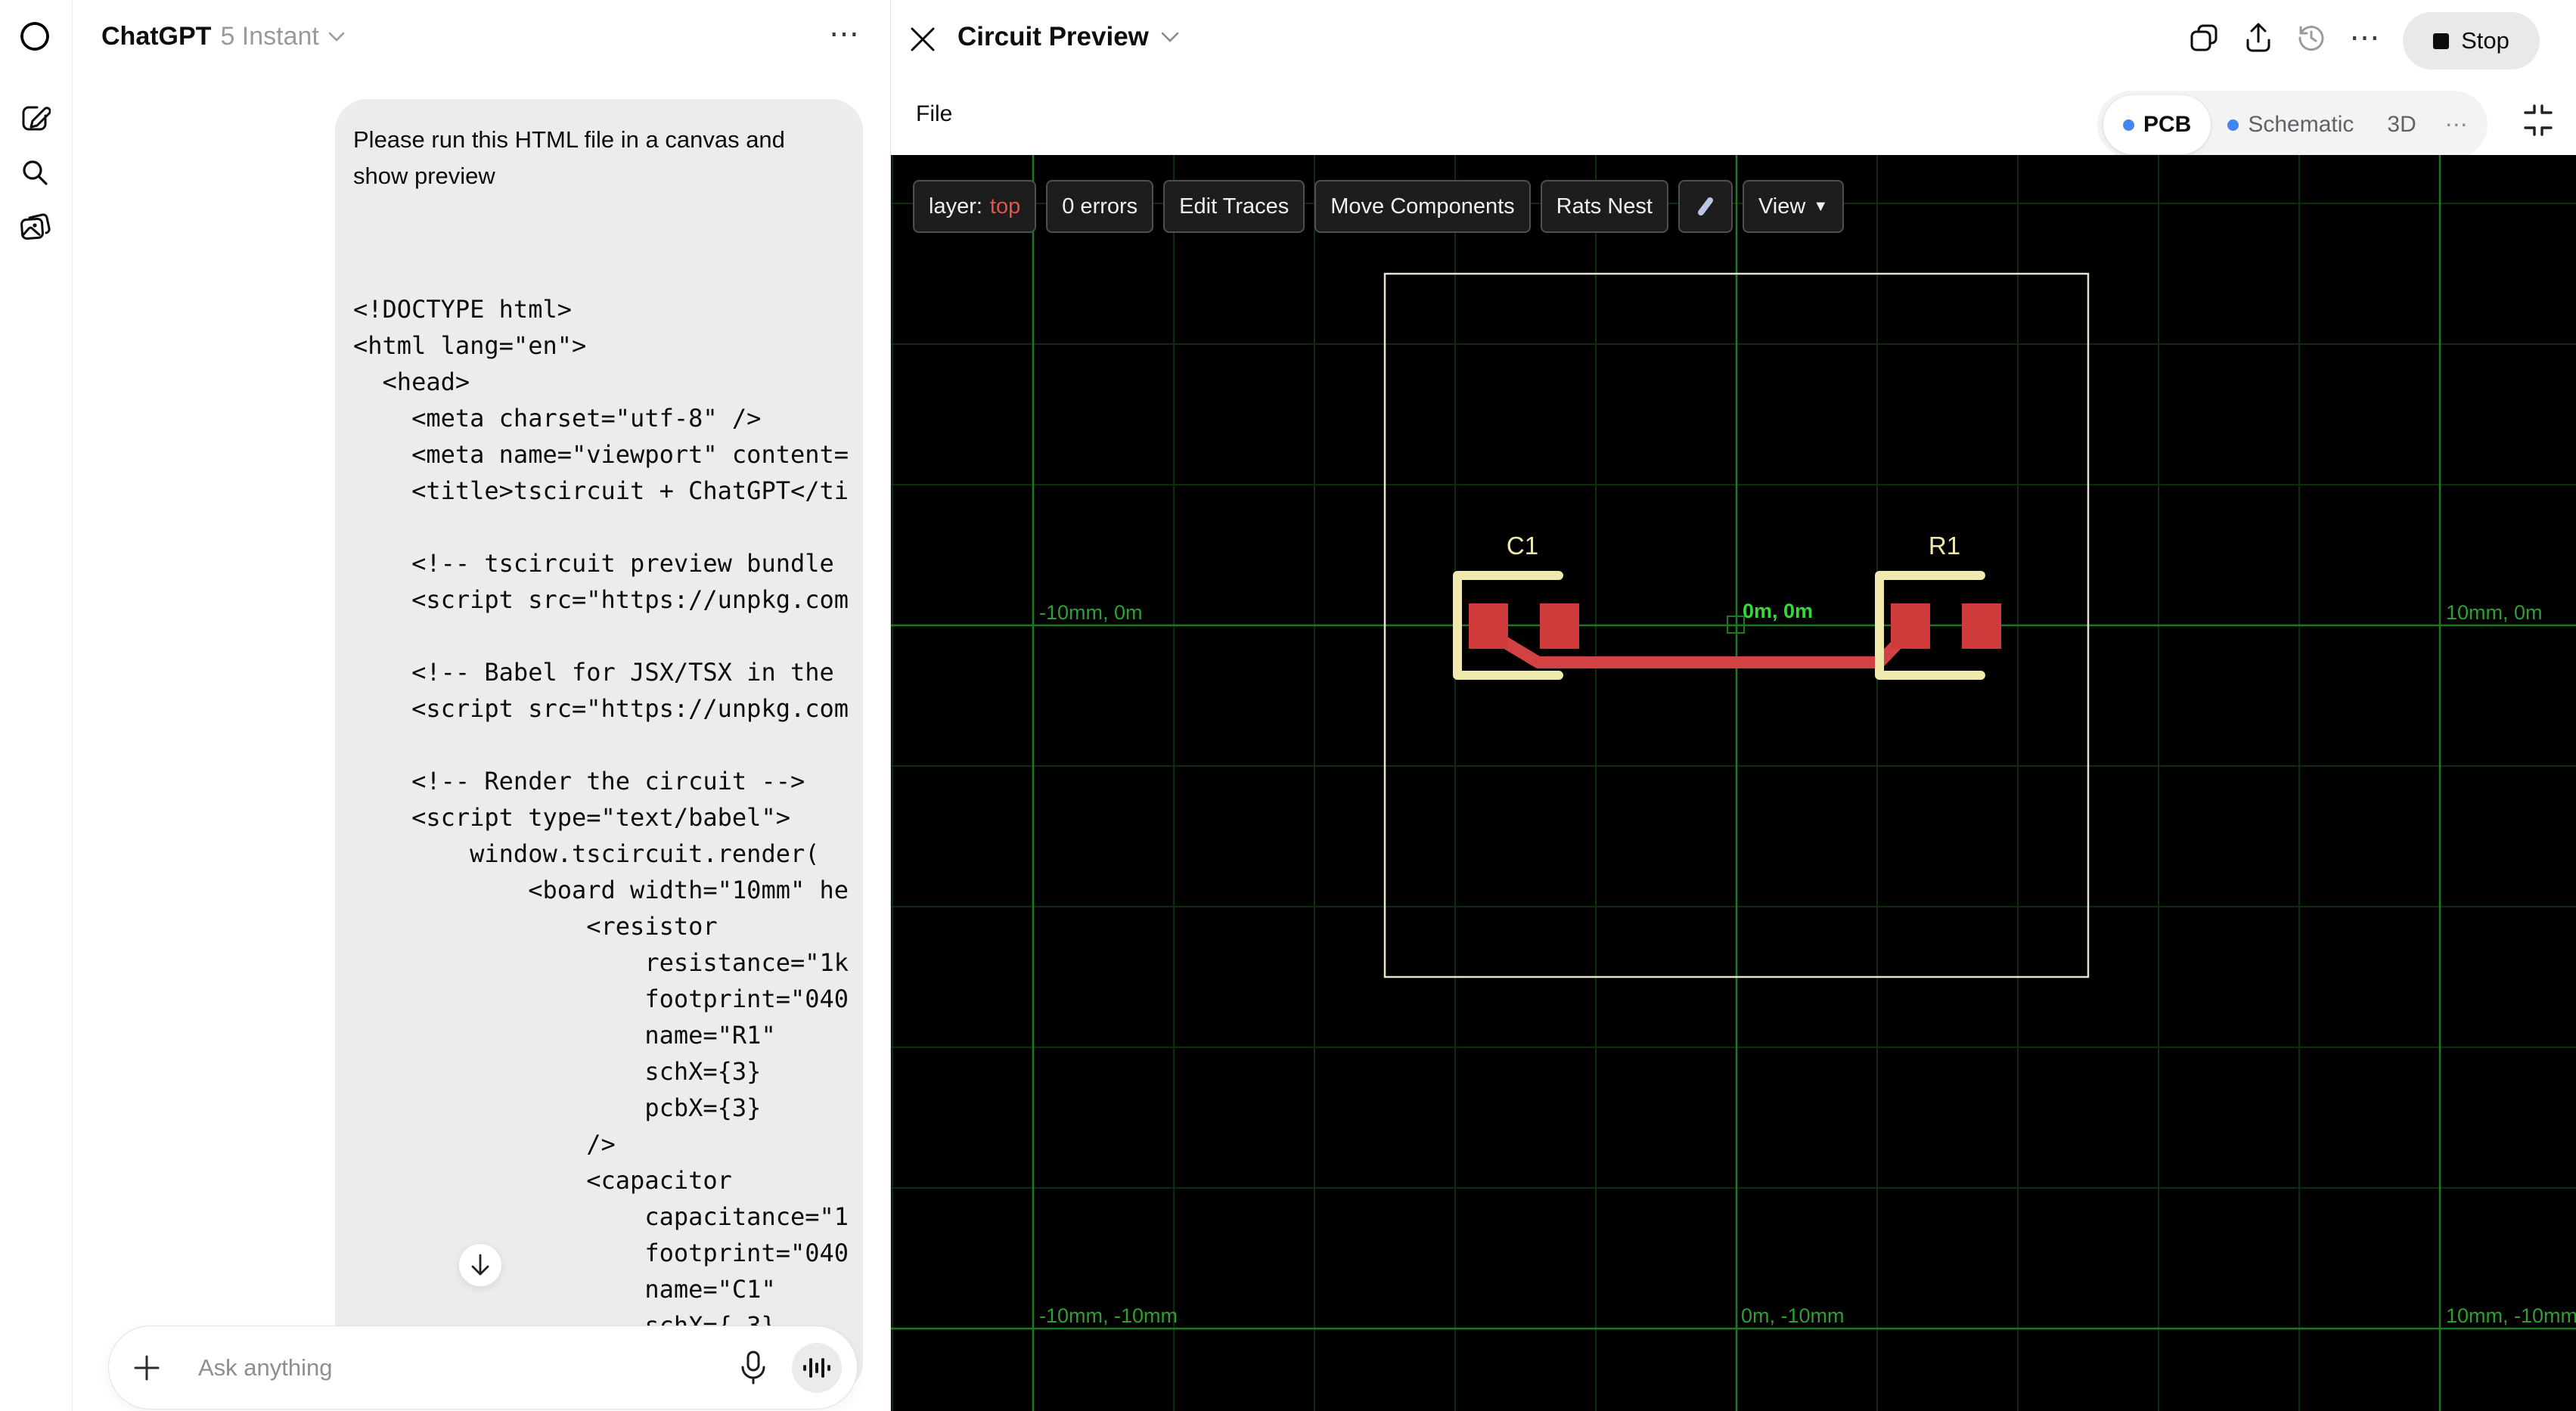 Image resolution: width=2576 pixels, height=1411 pixels. I want to click on arrow-down-icon, so click(480, 1265).